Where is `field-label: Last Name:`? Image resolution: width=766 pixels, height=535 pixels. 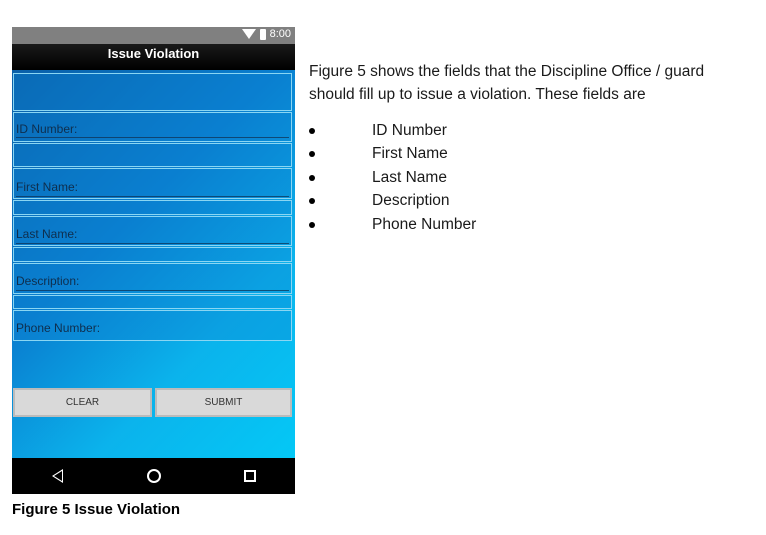 field-label: Last Name: is located at coordinates (47, 234).